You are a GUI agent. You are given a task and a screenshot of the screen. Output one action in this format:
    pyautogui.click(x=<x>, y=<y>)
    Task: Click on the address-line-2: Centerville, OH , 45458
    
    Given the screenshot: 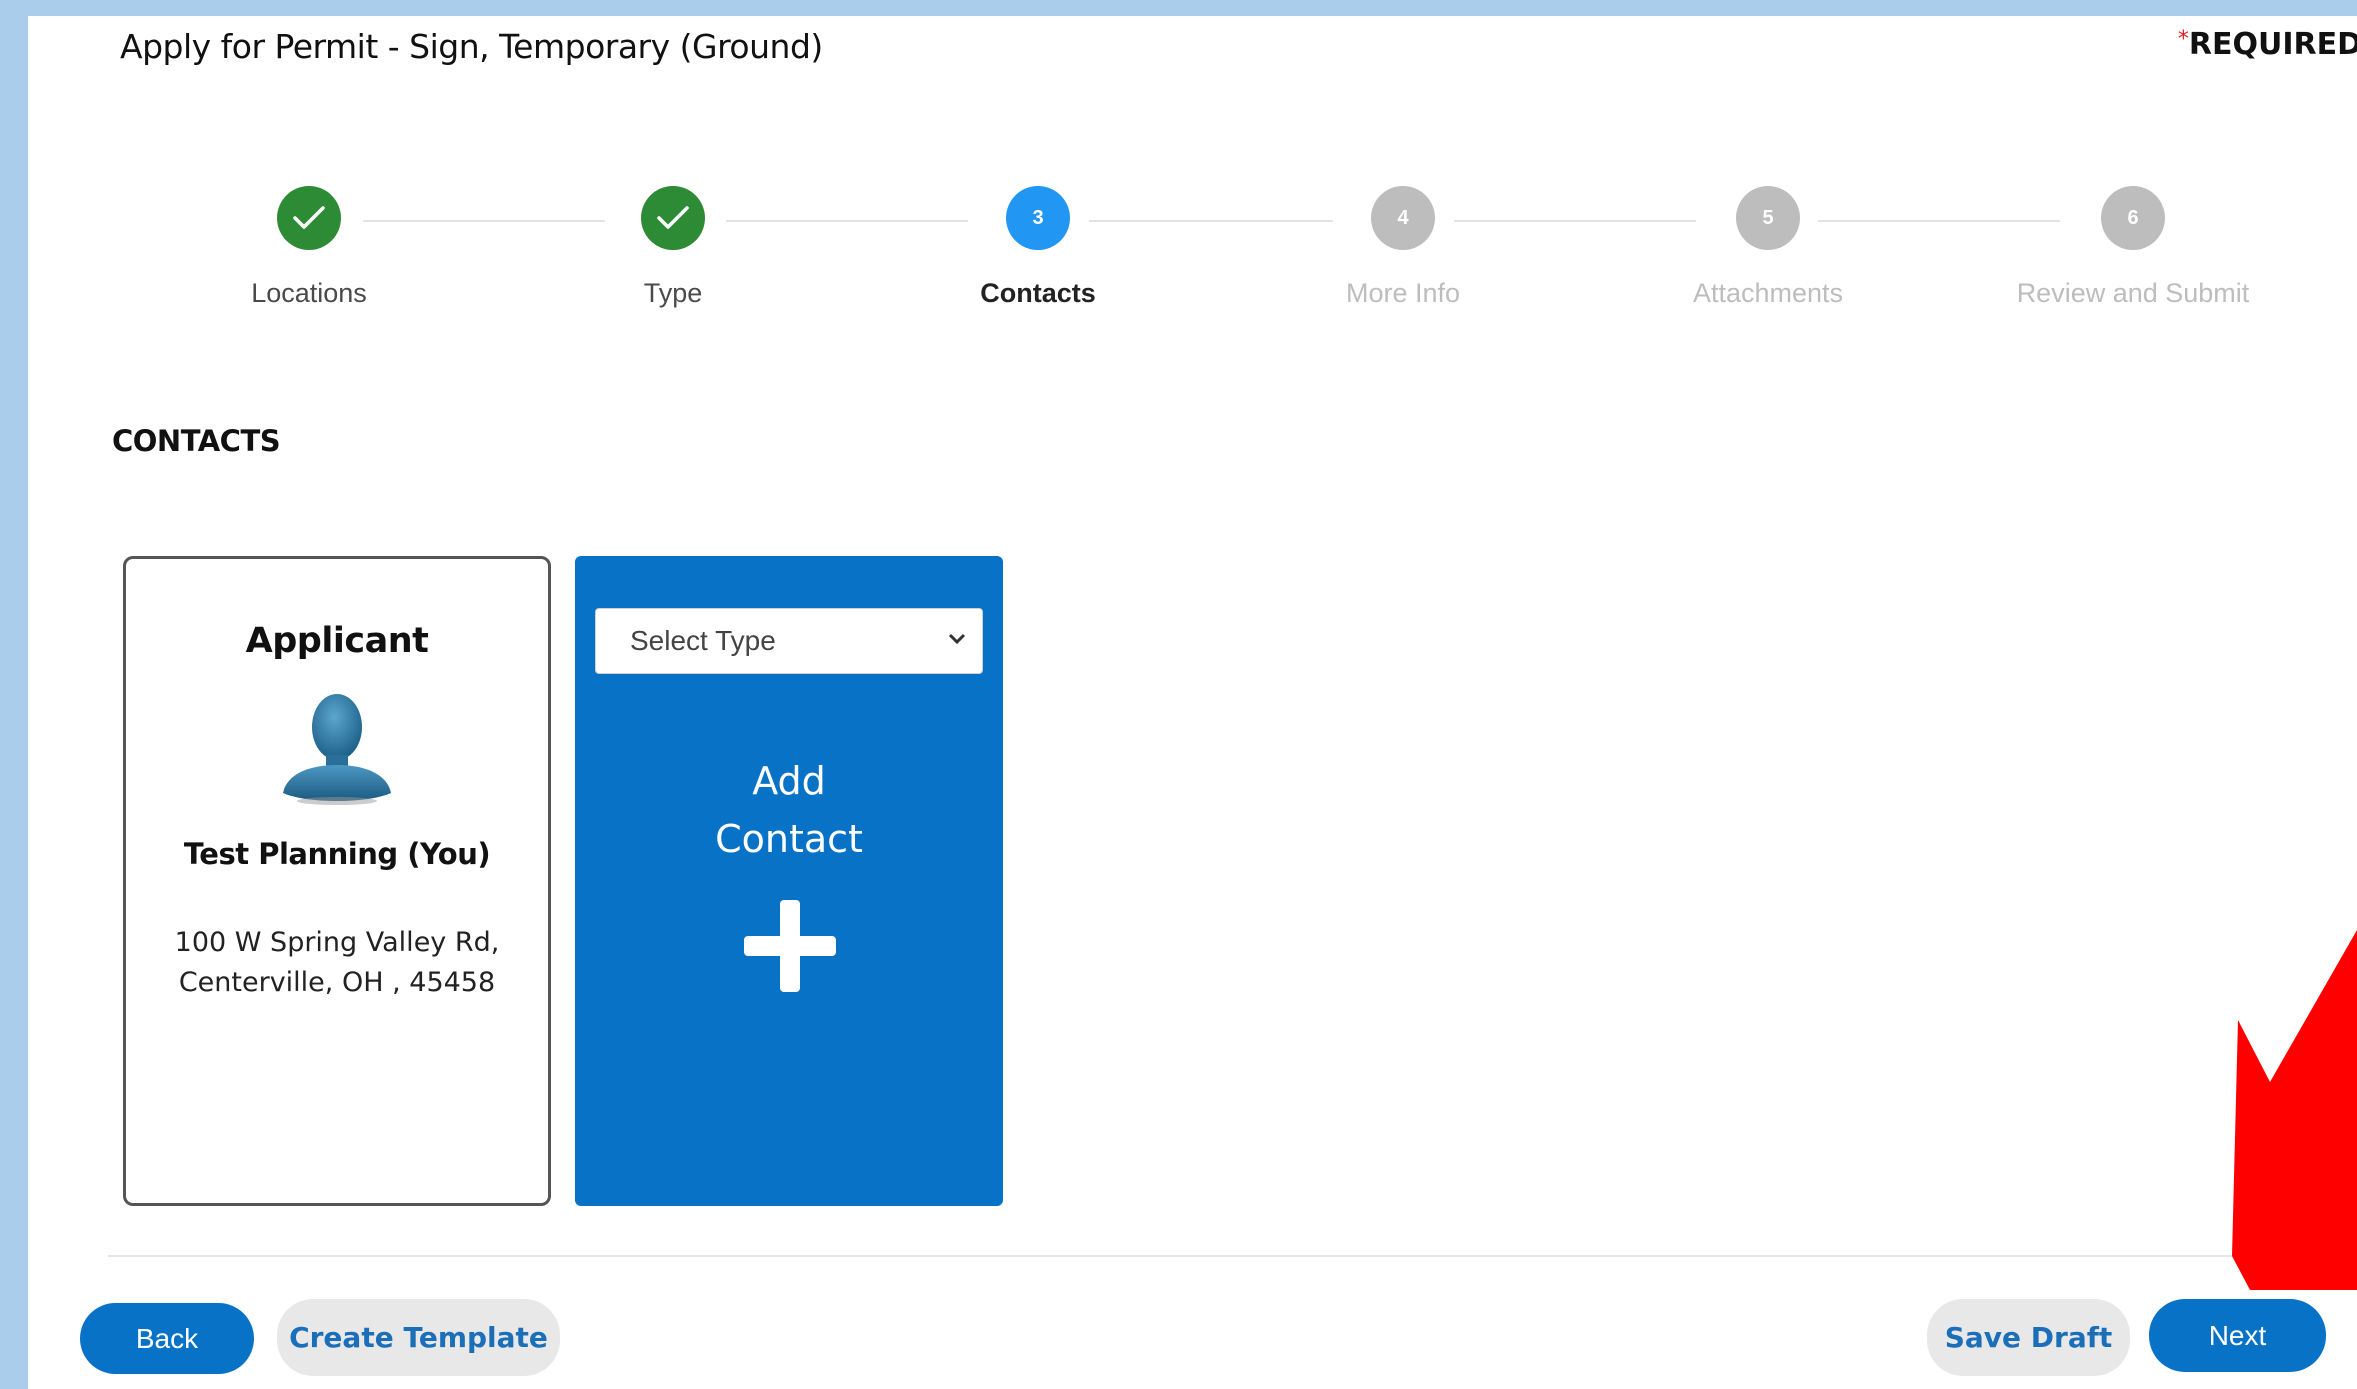 What is the action you would take?
    pyautogui.click(x=337, y=982)
    